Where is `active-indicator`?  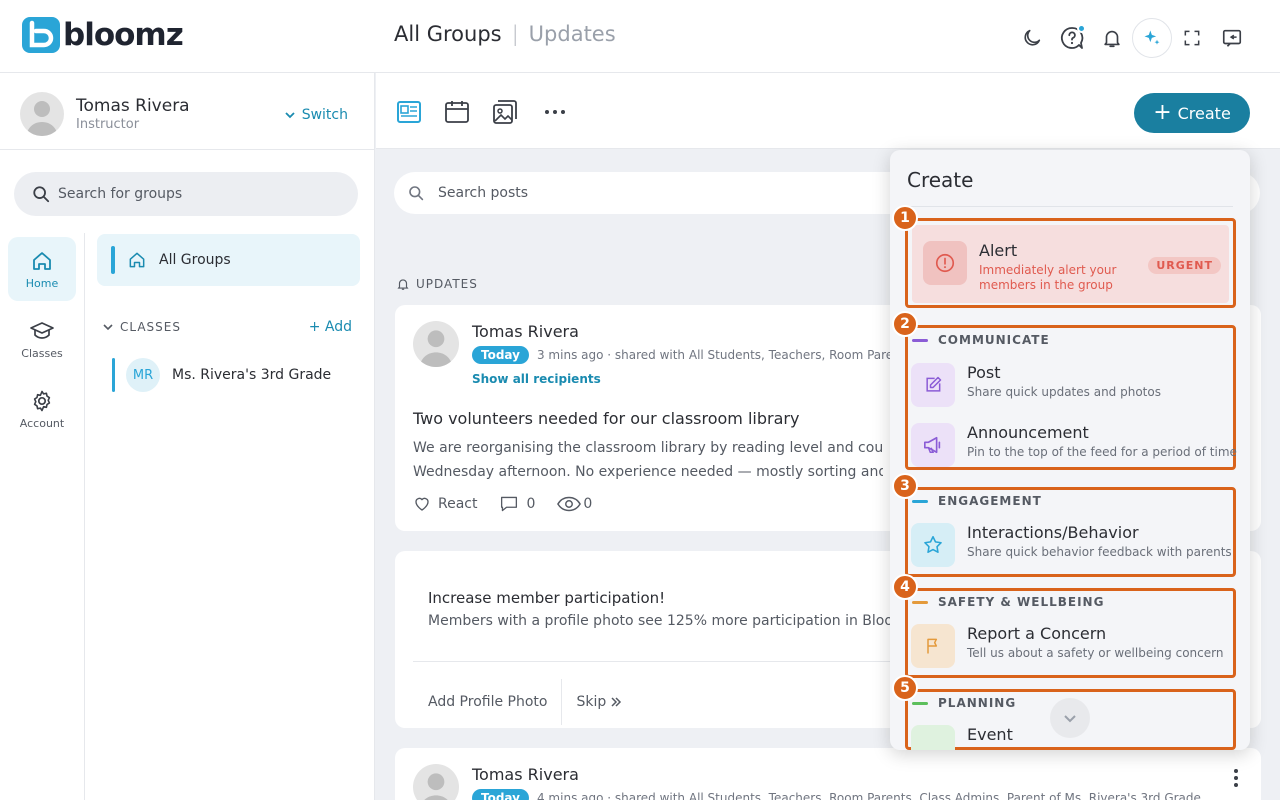 active-indicator is located at coordinates (113, 260).